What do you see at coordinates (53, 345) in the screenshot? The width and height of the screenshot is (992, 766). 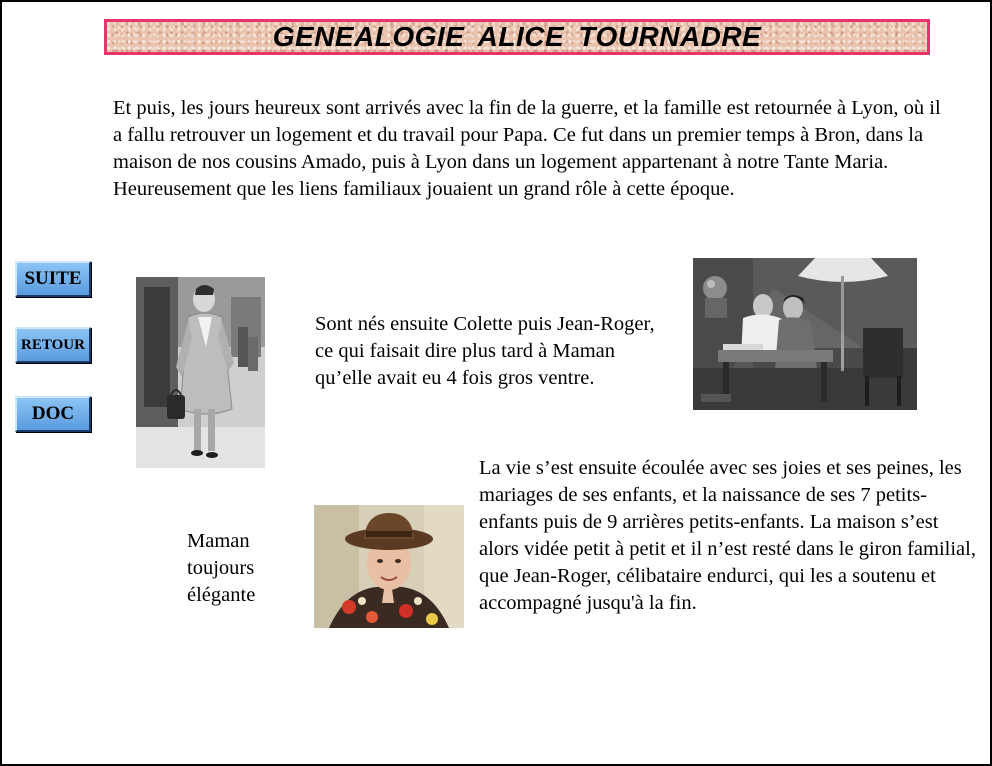 I see `retour-button: RETOUR` at bounding box center [53, 345].